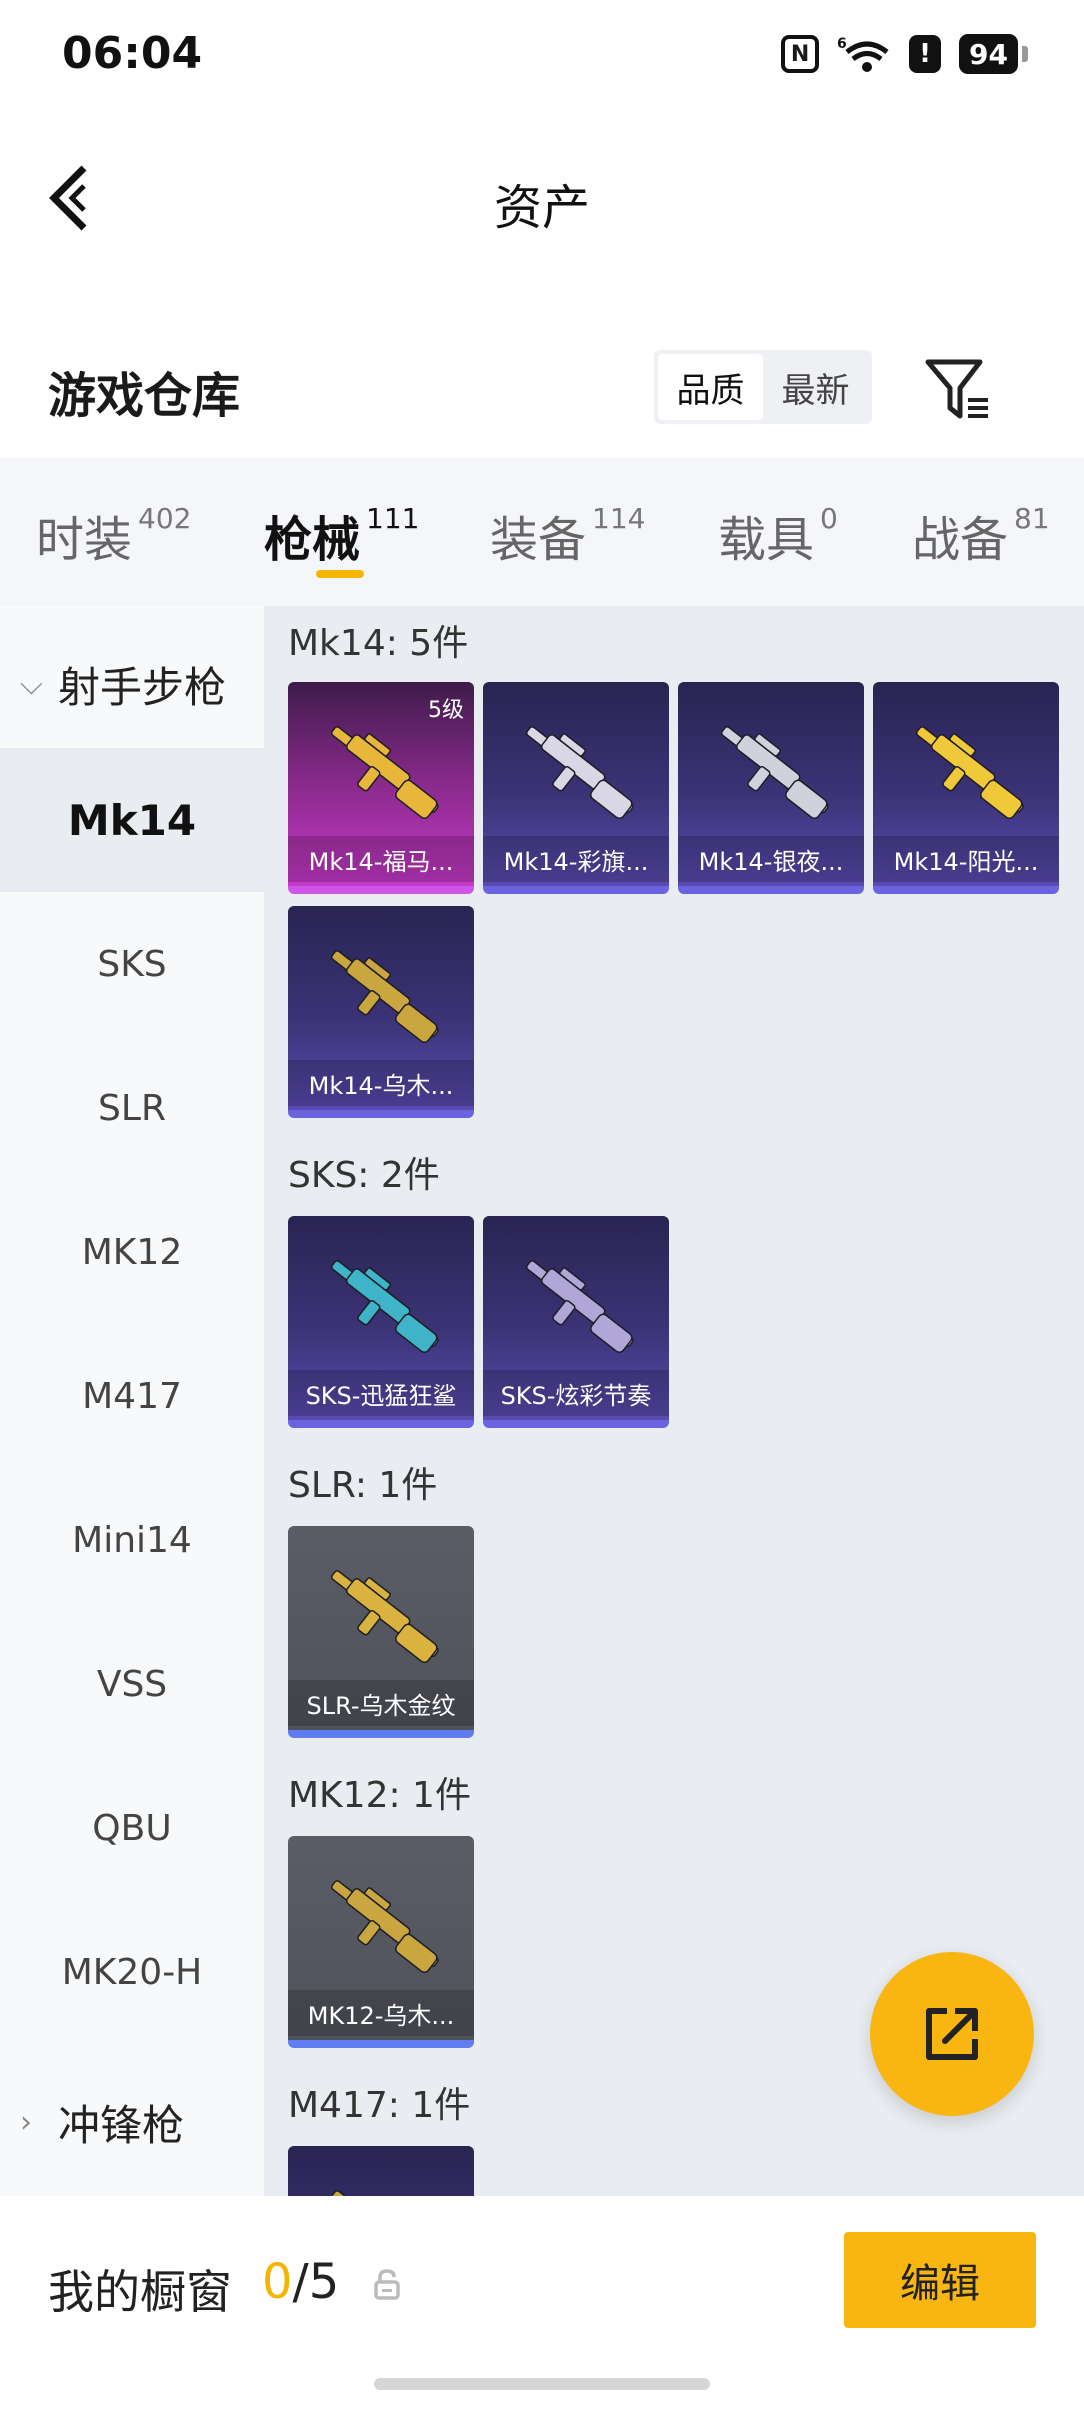 This screenshot has width=1084, height=2412. What do you see at coordinates (541, 208) in the screenshot?
I see `page-title: 资产` at bounding box center [541, 208].